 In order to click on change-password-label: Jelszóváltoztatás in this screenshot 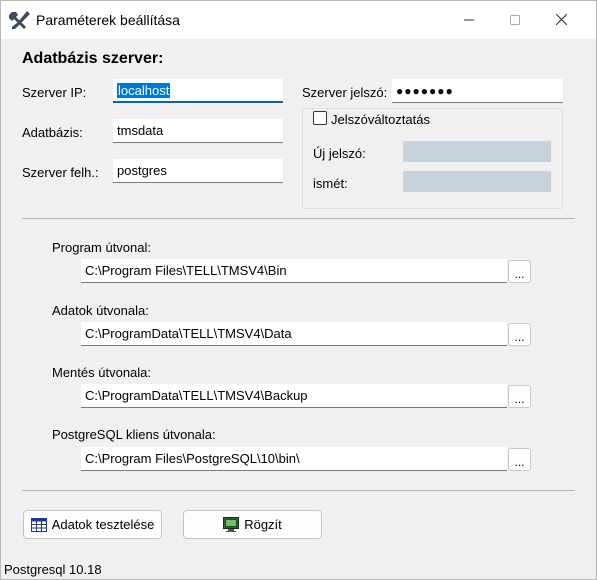, I will do `click(380, 119)`.